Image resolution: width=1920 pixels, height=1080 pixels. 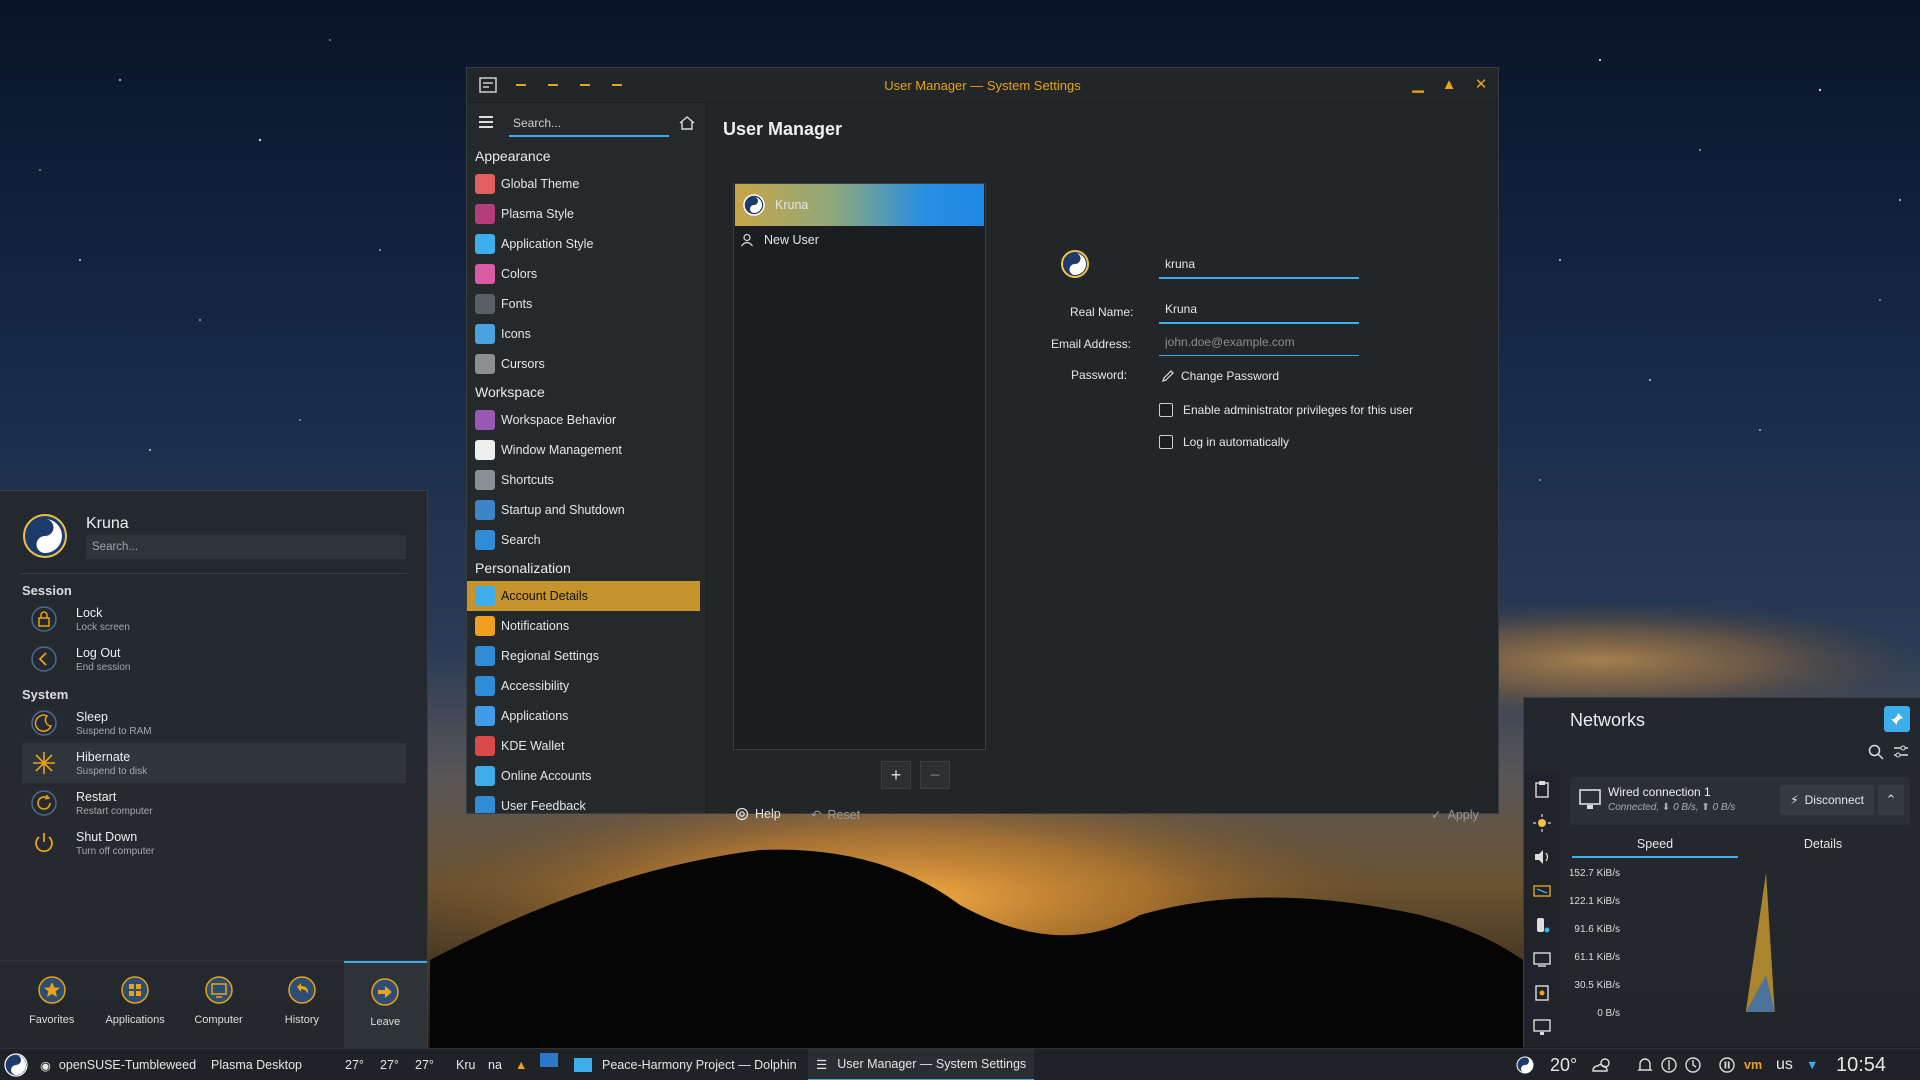 What do you see at coordinates (1901, 752) in the screenshot?
I see `filter-icon` at bounding box center [1901, 752].